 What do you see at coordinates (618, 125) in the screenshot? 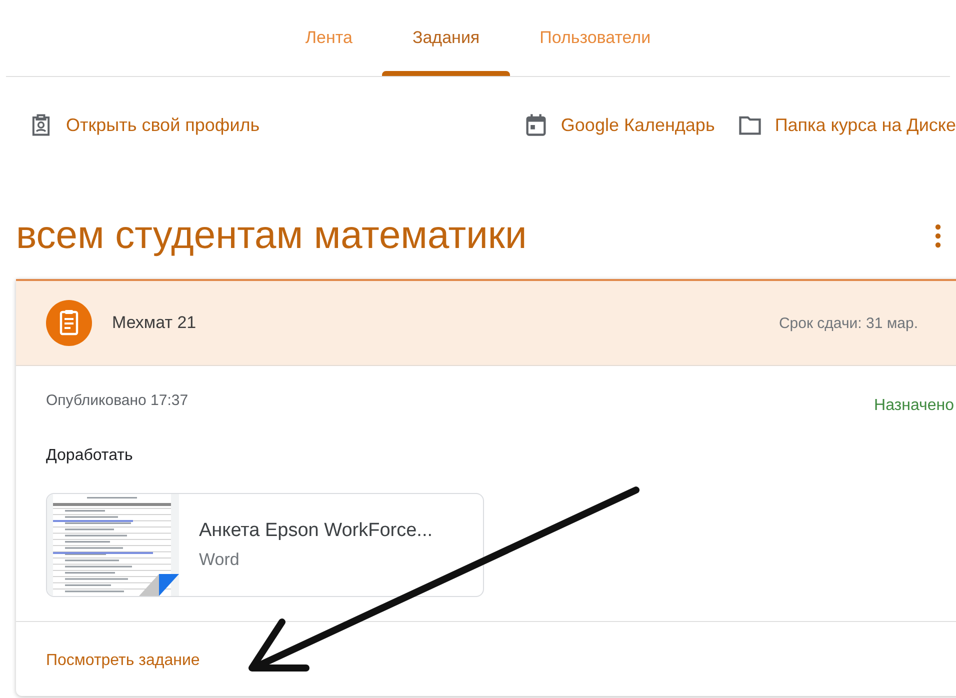
I see `calendar-link: Google Календарь` at bounding box center [618, 125].